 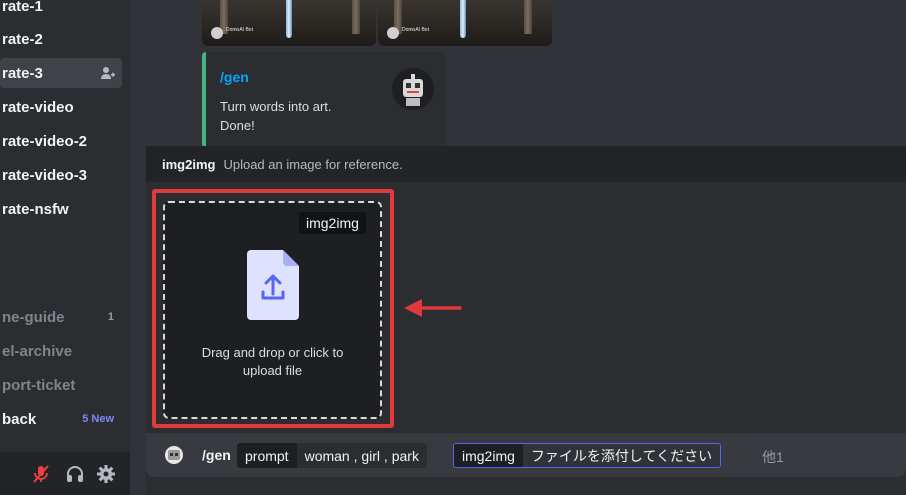 I want to click on channel-label: port-ticket, so click(x=39, y=385).